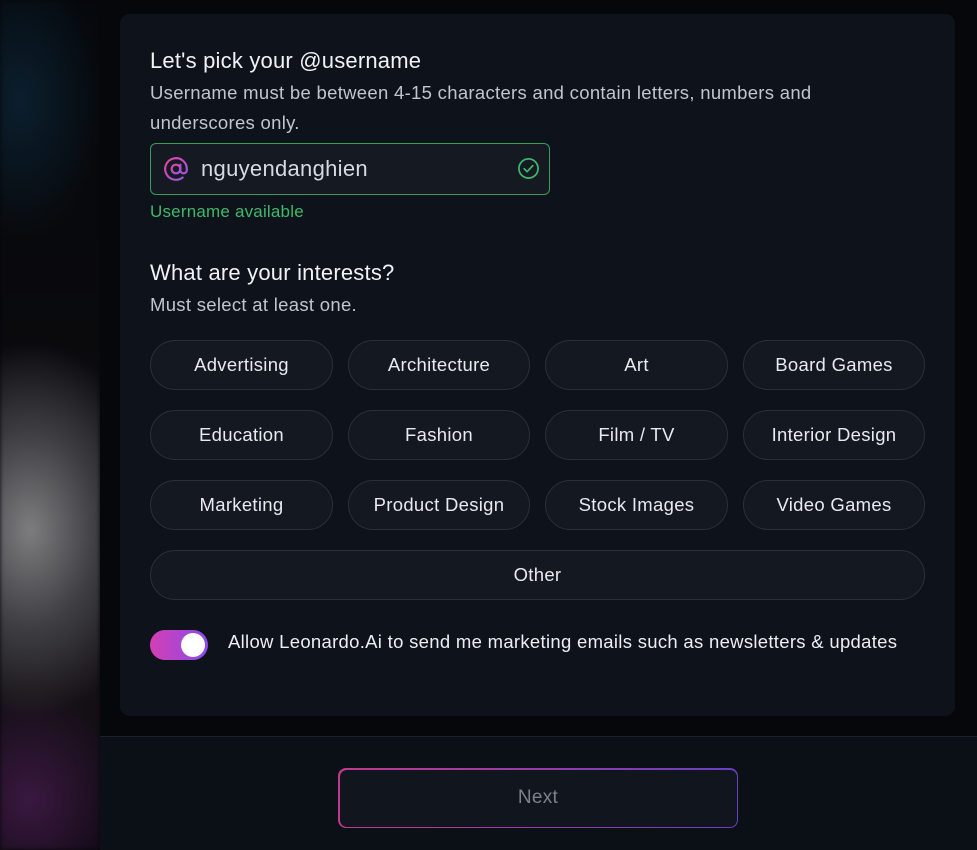 The height and width of the screenshot is (850, 977). I want to click on interest-chip-interior-design: Interior Design, so click(834, 435).